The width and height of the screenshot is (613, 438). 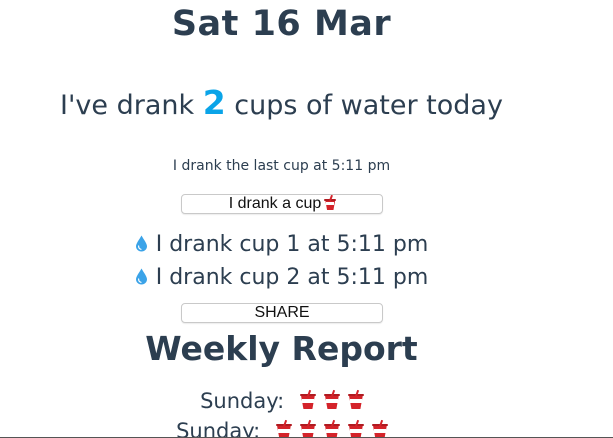 What do you see at coordinates (127, 105) in the screenshot?
I see `cups-summary-prefix: I've drank` at bounding box center [127, 105].